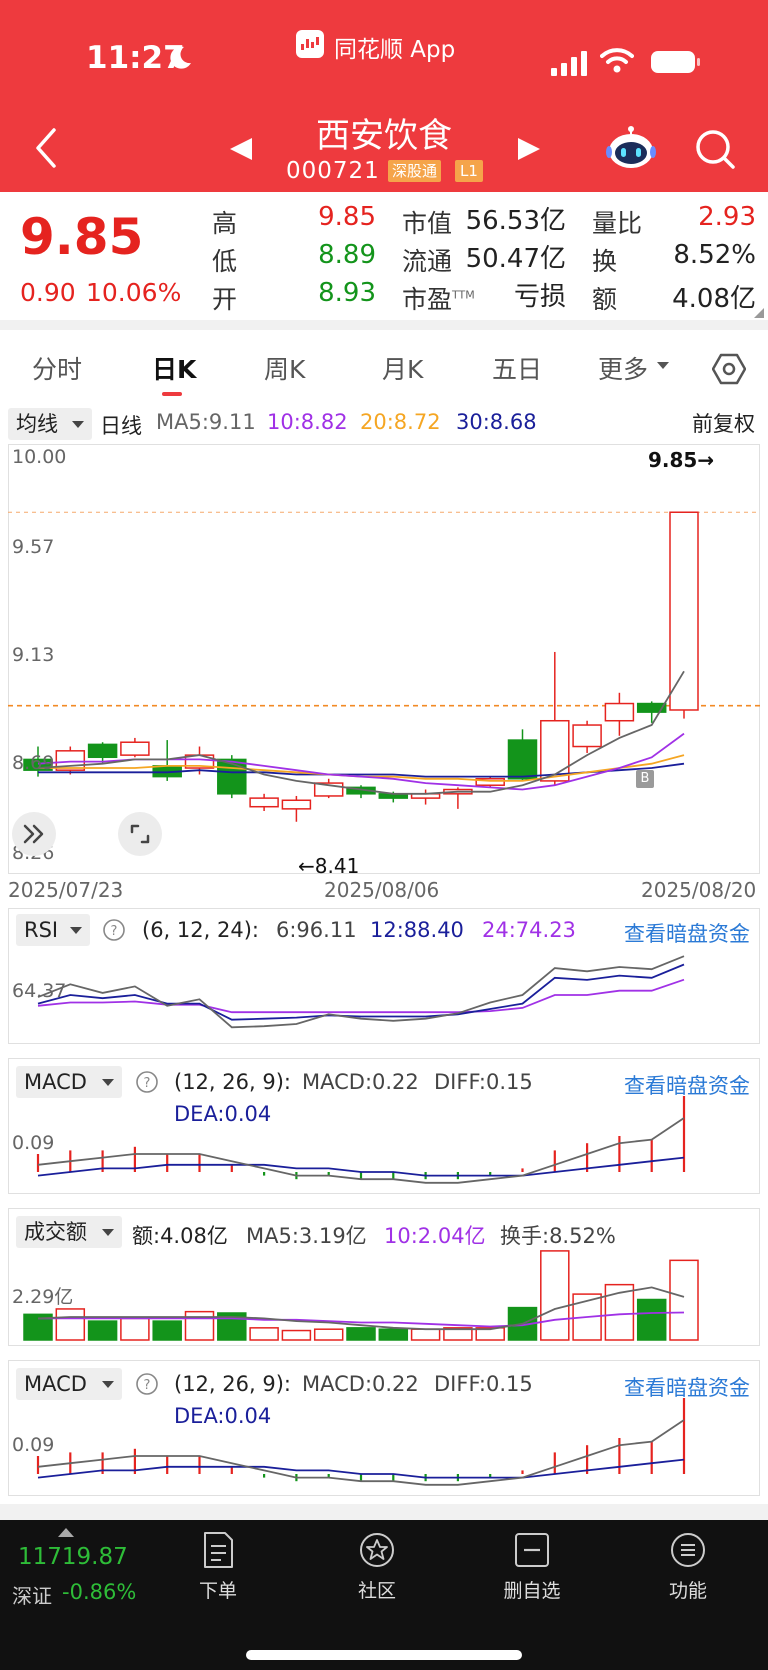 Image resolution: width=768 pixels, height=1670 pixels. I want to click on ma-period: 日线, so click(121, 426).